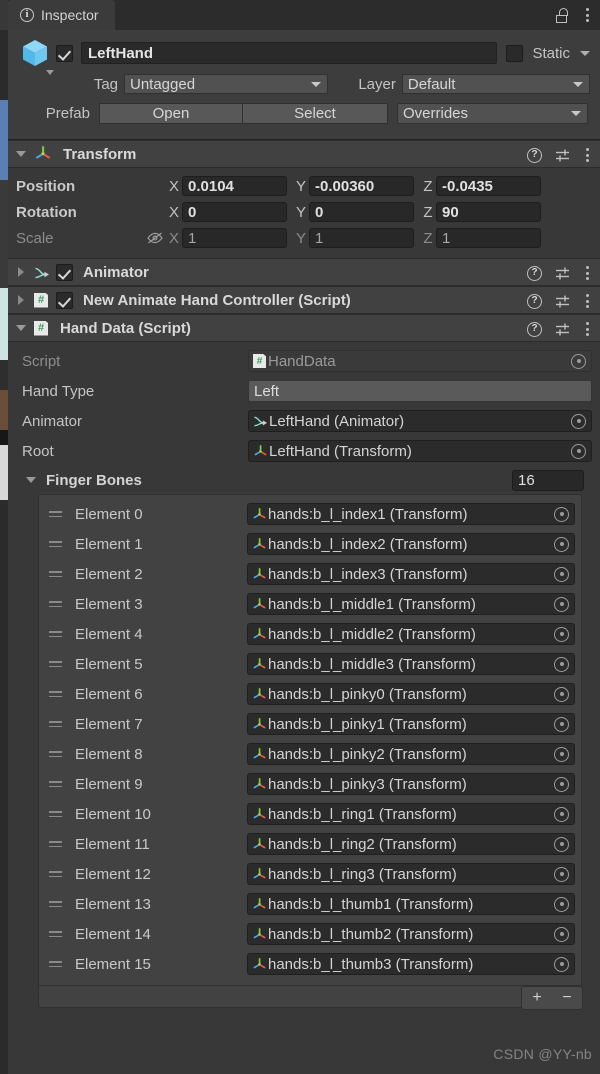 This screenshot has width=600, height=1074. Describe the element at coordinates (361, 238) in the screenshot. I see `scale-y-input: 1` at that location.